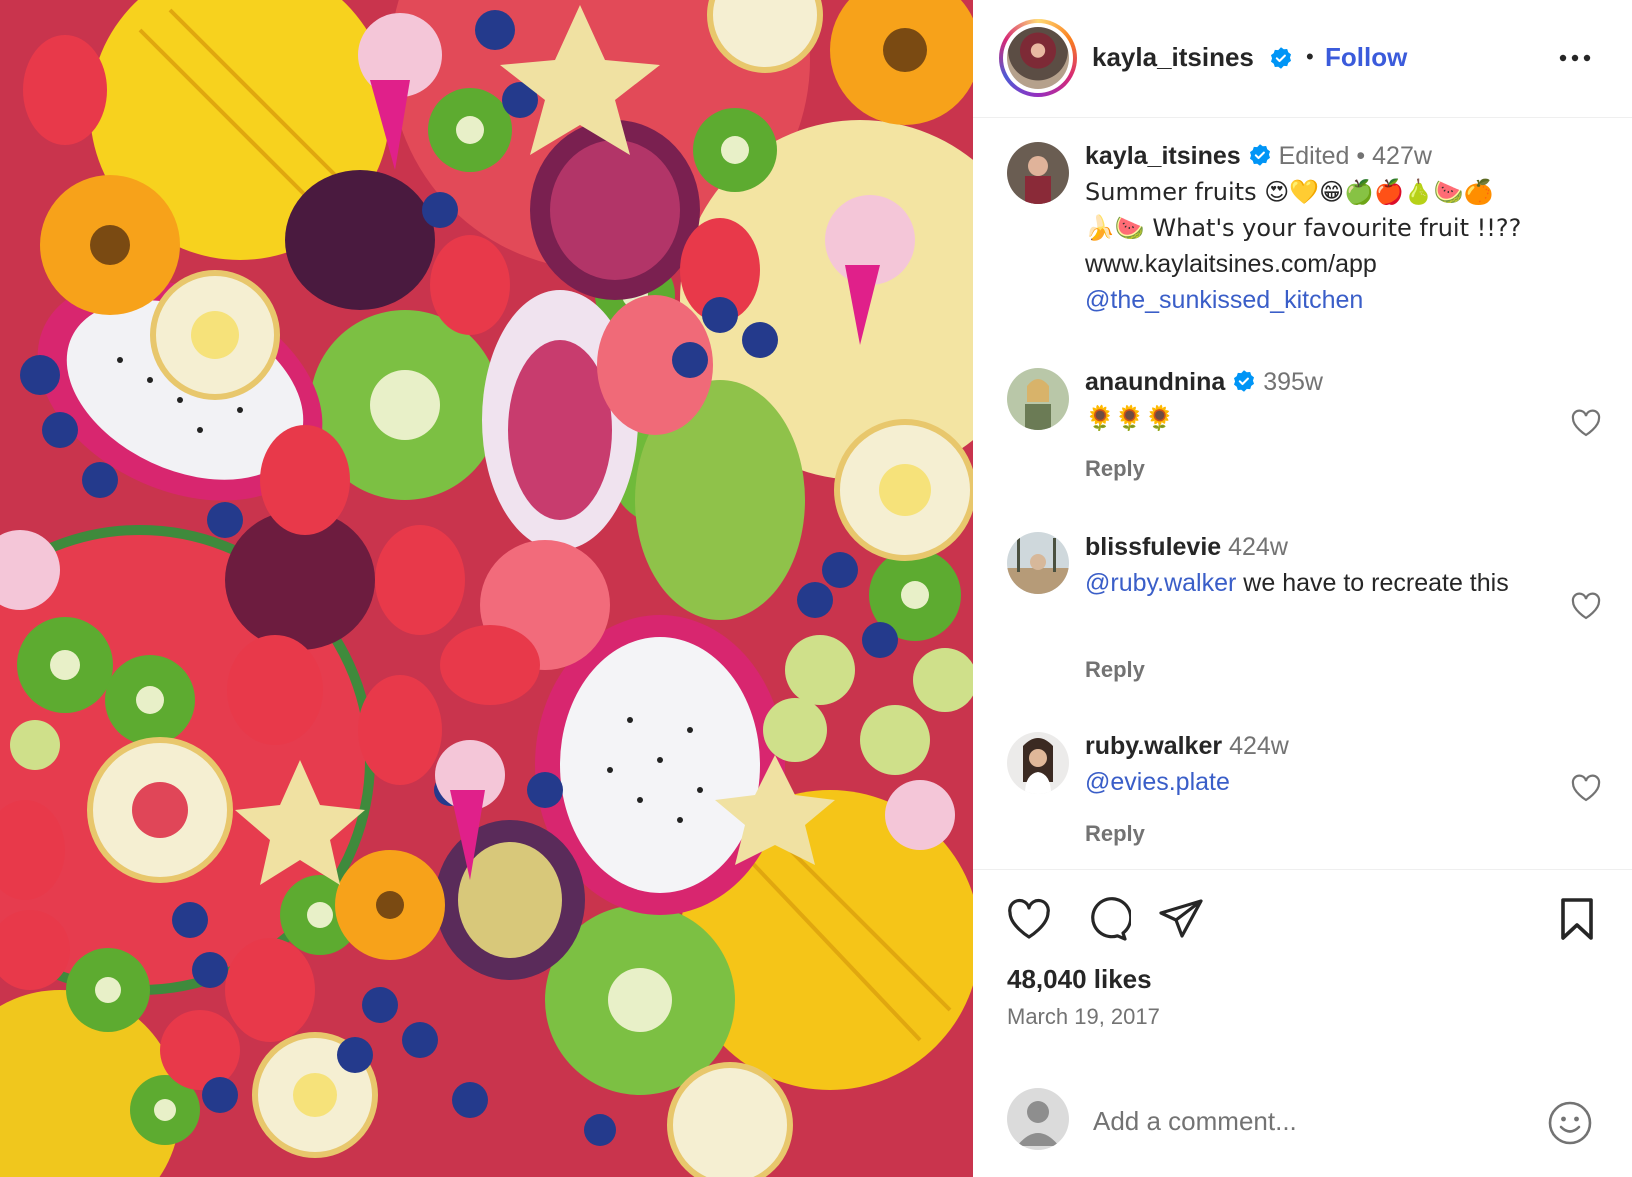 The width and height of the screenshot is (1632, 1177). What do you see at coordinates (1570, 1123) in the screenshot?
I see `emoji-picker-icon` at bounding box center [1570, 1123].